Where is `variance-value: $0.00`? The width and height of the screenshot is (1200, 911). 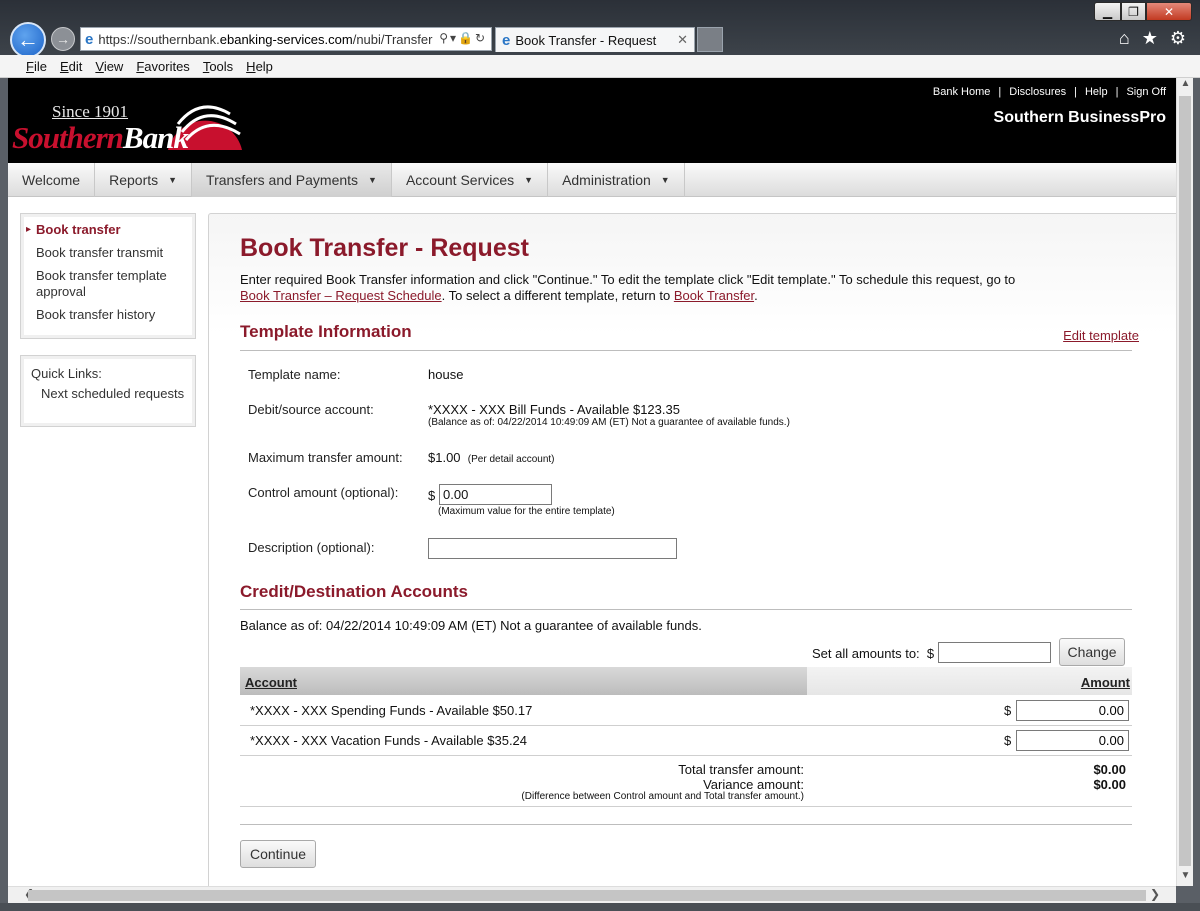
variance-value: $0.00 is located at coordinates (1109, 784).